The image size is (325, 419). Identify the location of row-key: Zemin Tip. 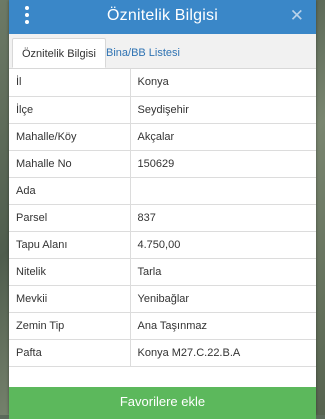
(70, 326).